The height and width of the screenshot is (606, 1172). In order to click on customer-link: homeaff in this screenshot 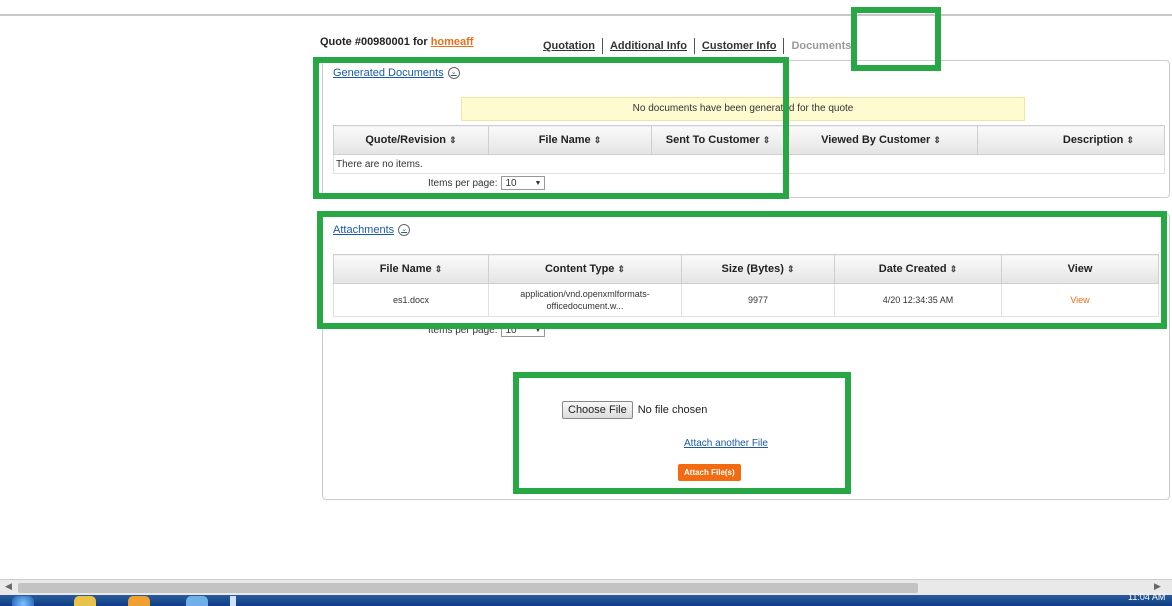, I will do `click(452, 42)`.